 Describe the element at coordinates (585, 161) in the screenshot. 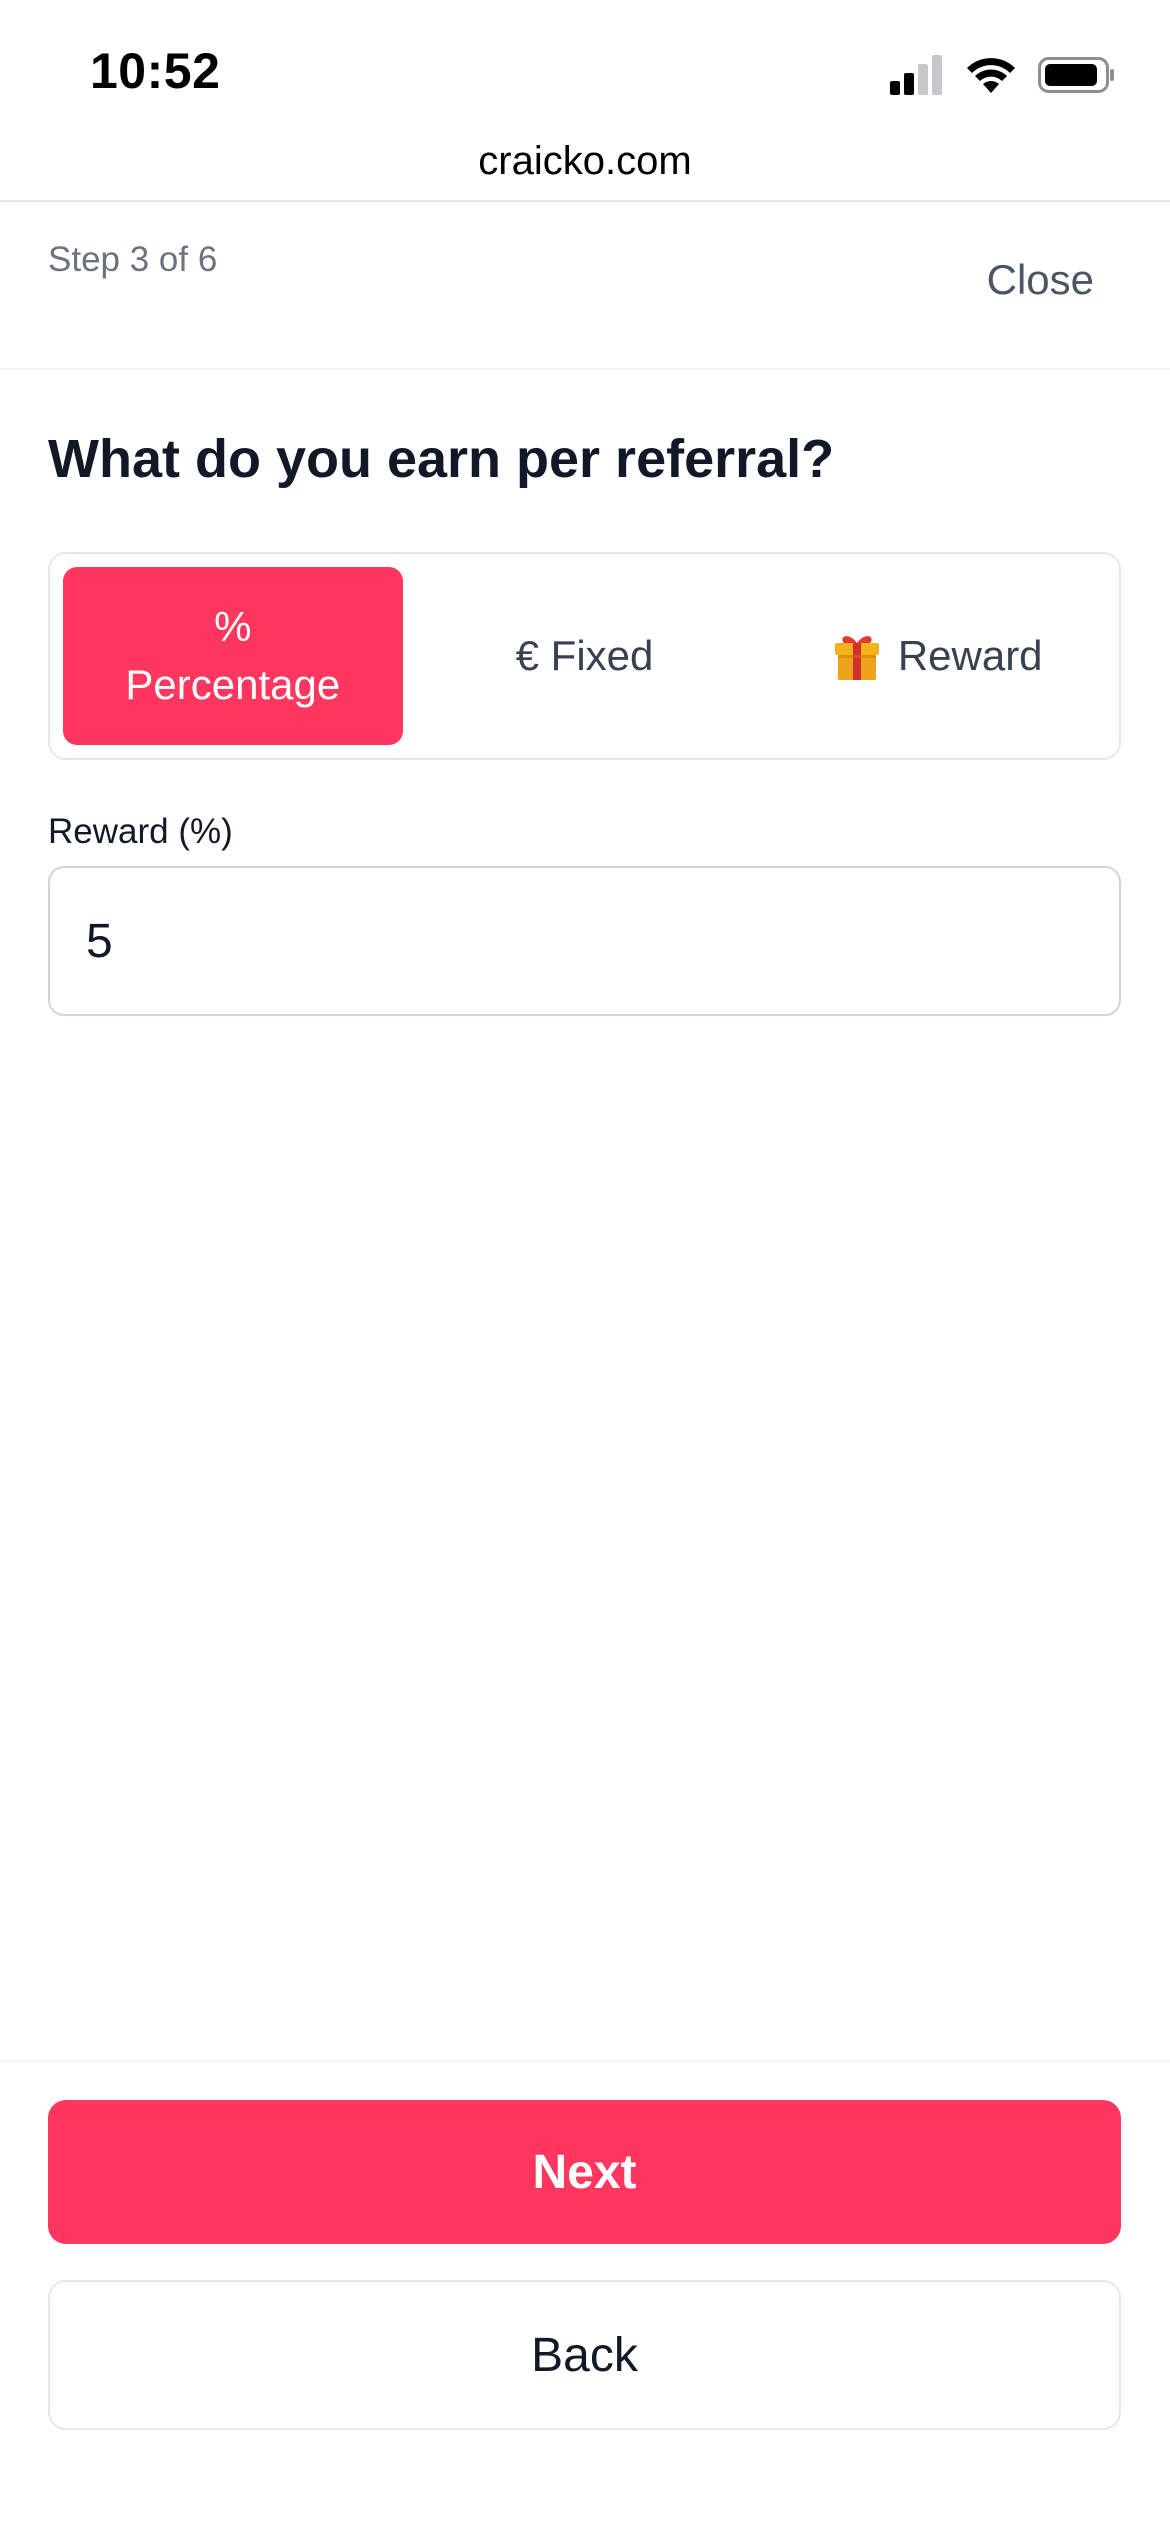

I see `url-text: craicko.com` at that location.